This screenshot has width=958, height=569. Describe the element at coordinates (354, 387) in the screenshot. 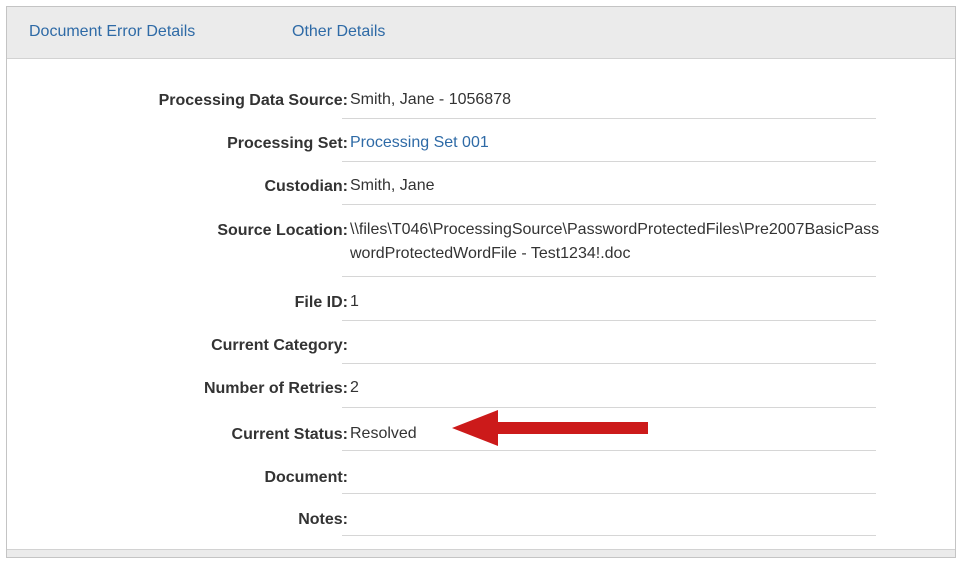

I see `number-of-retries-value: 2` at that location.